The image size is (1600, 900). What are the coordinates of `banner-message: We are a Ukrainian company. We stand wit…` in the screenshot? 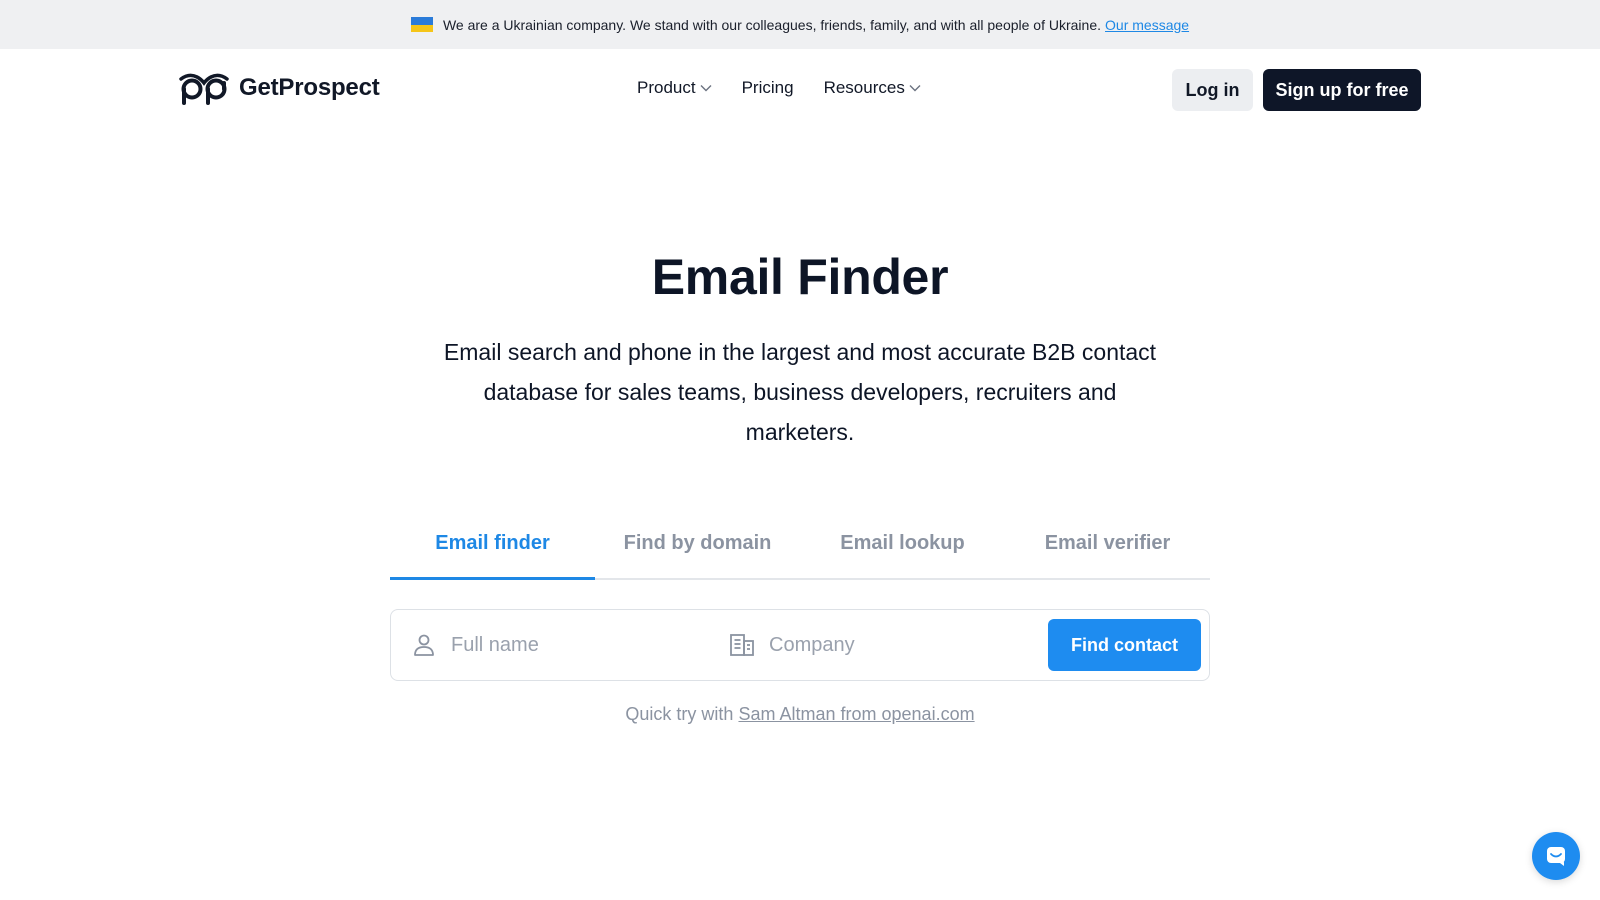 It's located at (772, 24).